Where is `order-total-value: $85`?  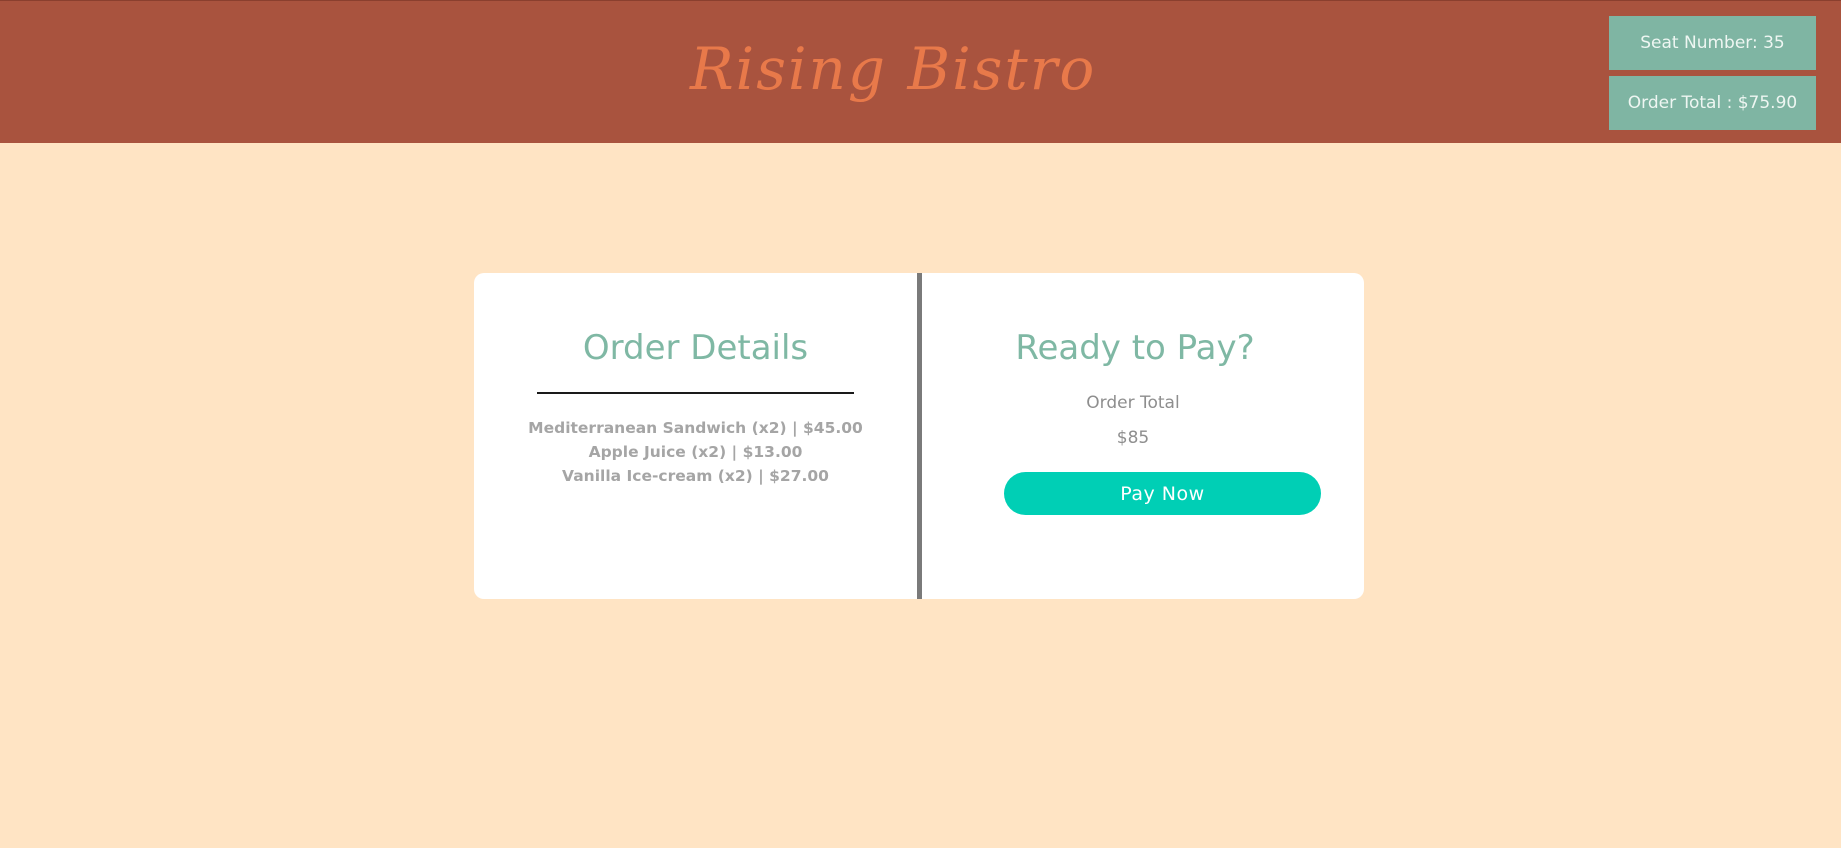 order-total-value: $85 is located at coordinates (1133, 438).